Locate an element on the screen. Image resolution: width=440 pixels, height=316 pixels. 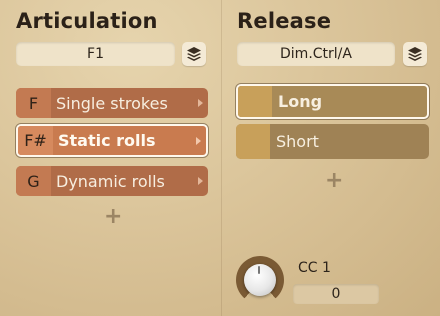
articulation-key: F is located at coordinates (33, 103).